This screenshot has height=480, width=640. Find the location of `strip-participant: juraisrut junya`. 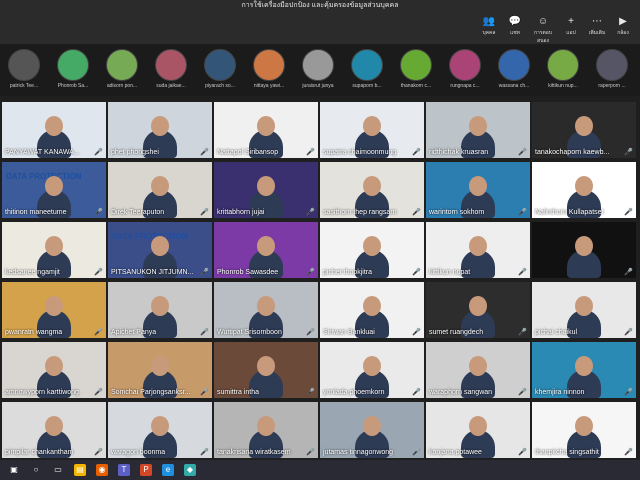

strip-participant: juraisrut junya is located at coordinates (318, 69).